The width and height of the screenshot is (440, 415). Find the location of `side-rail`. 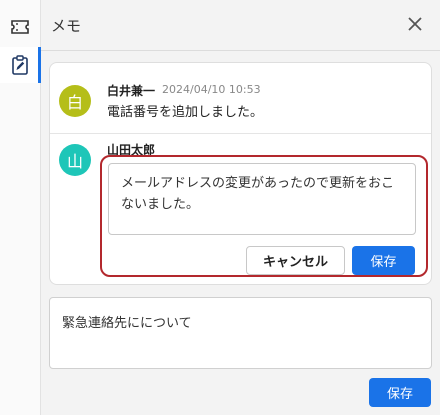

side-rail is located at coordinates (20, 207).